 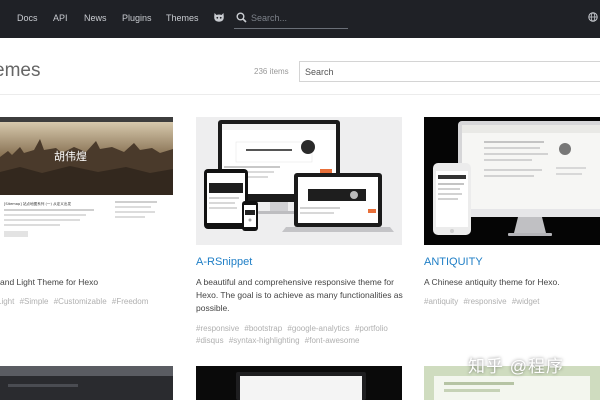 What do you see at coordinates (34, 301) in the screenshot?
I see `tag-link: #Simple` at bounding box center [34, 301].